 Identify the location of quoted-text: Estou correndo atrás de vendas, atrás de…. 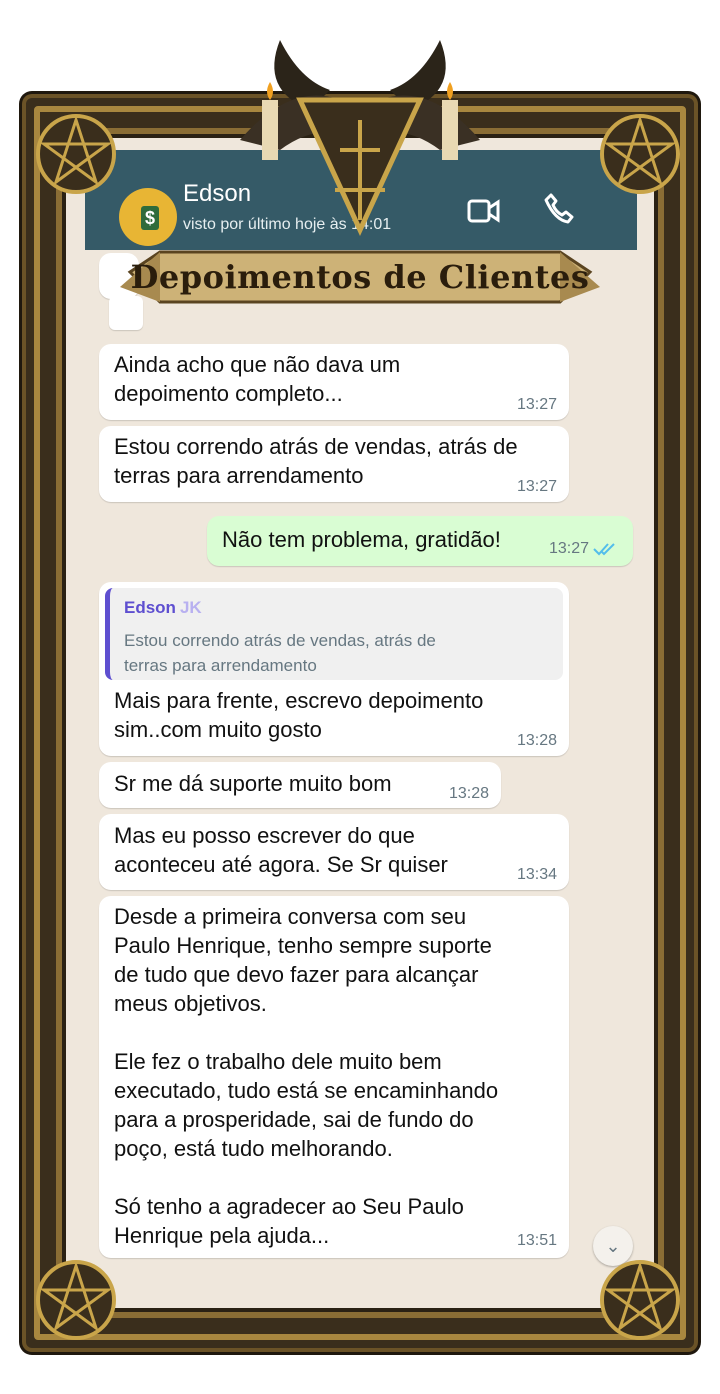
(280, 653).